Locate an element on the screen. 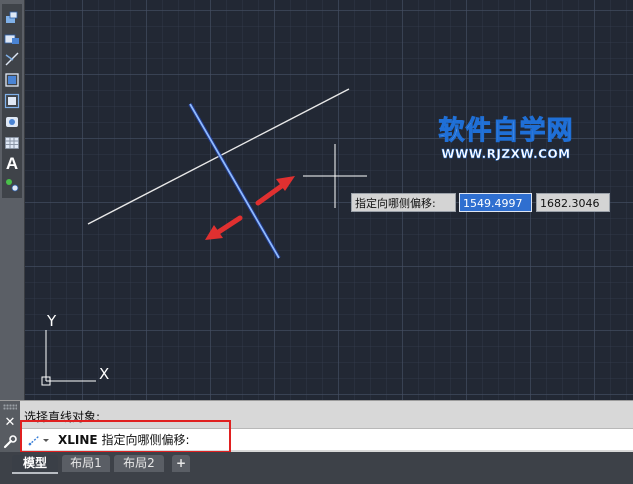 The image size is (633, 484). region-icon is located at coordinates (12, 101).